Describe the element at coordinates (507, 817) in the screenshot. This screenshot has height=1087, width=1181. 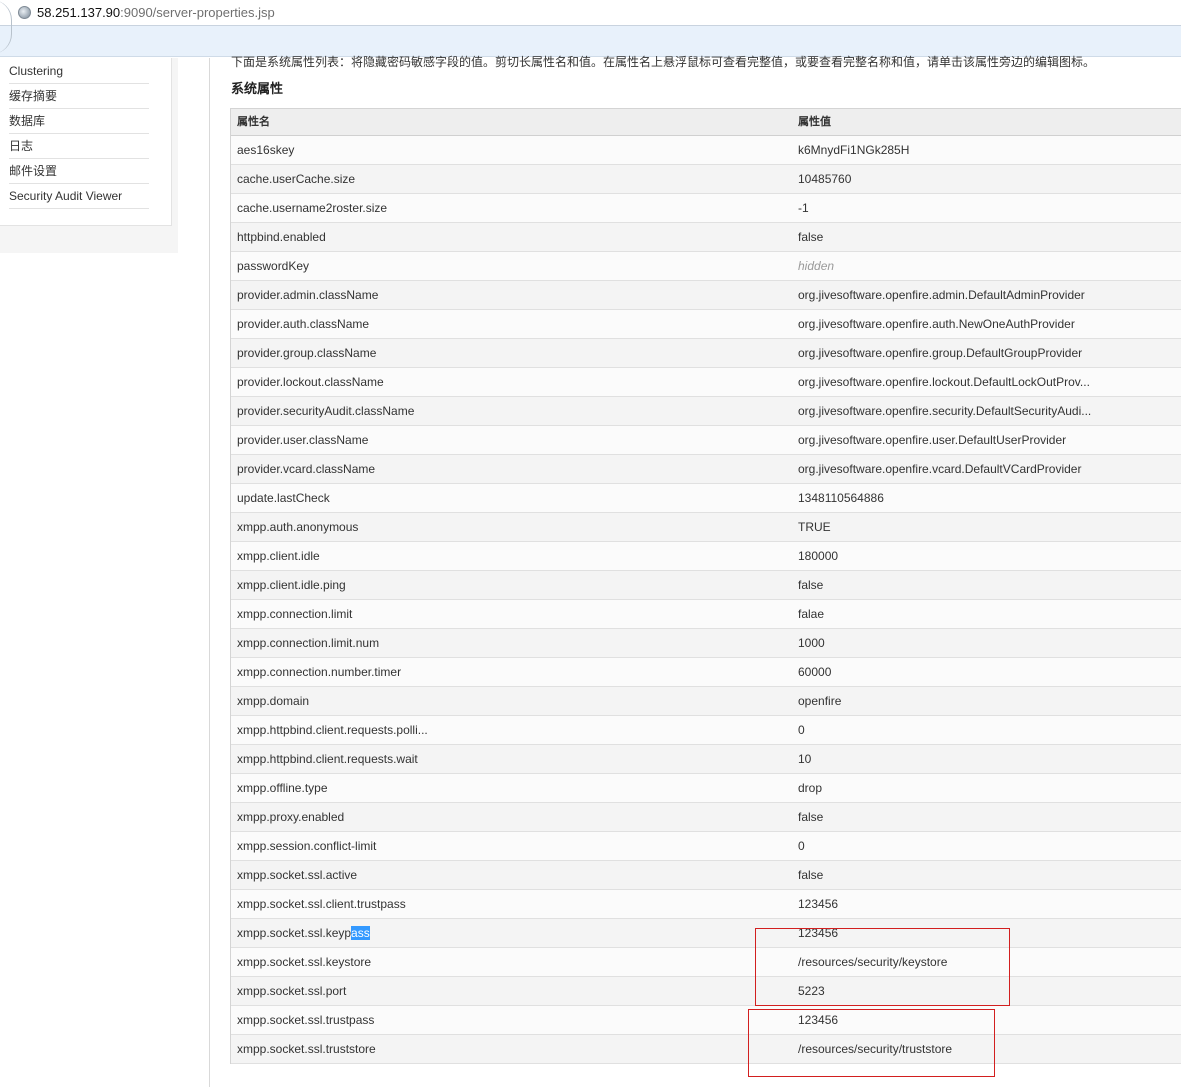
I see `property-name: xmpp.proxy.enabled` at that location.